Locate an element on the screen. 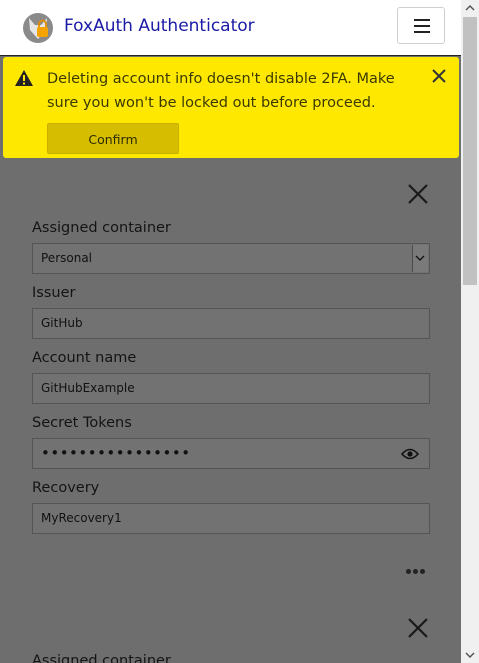 This screenshot has width=479, height=663. container-select-value: Personal is located at coordinates (67, 258).